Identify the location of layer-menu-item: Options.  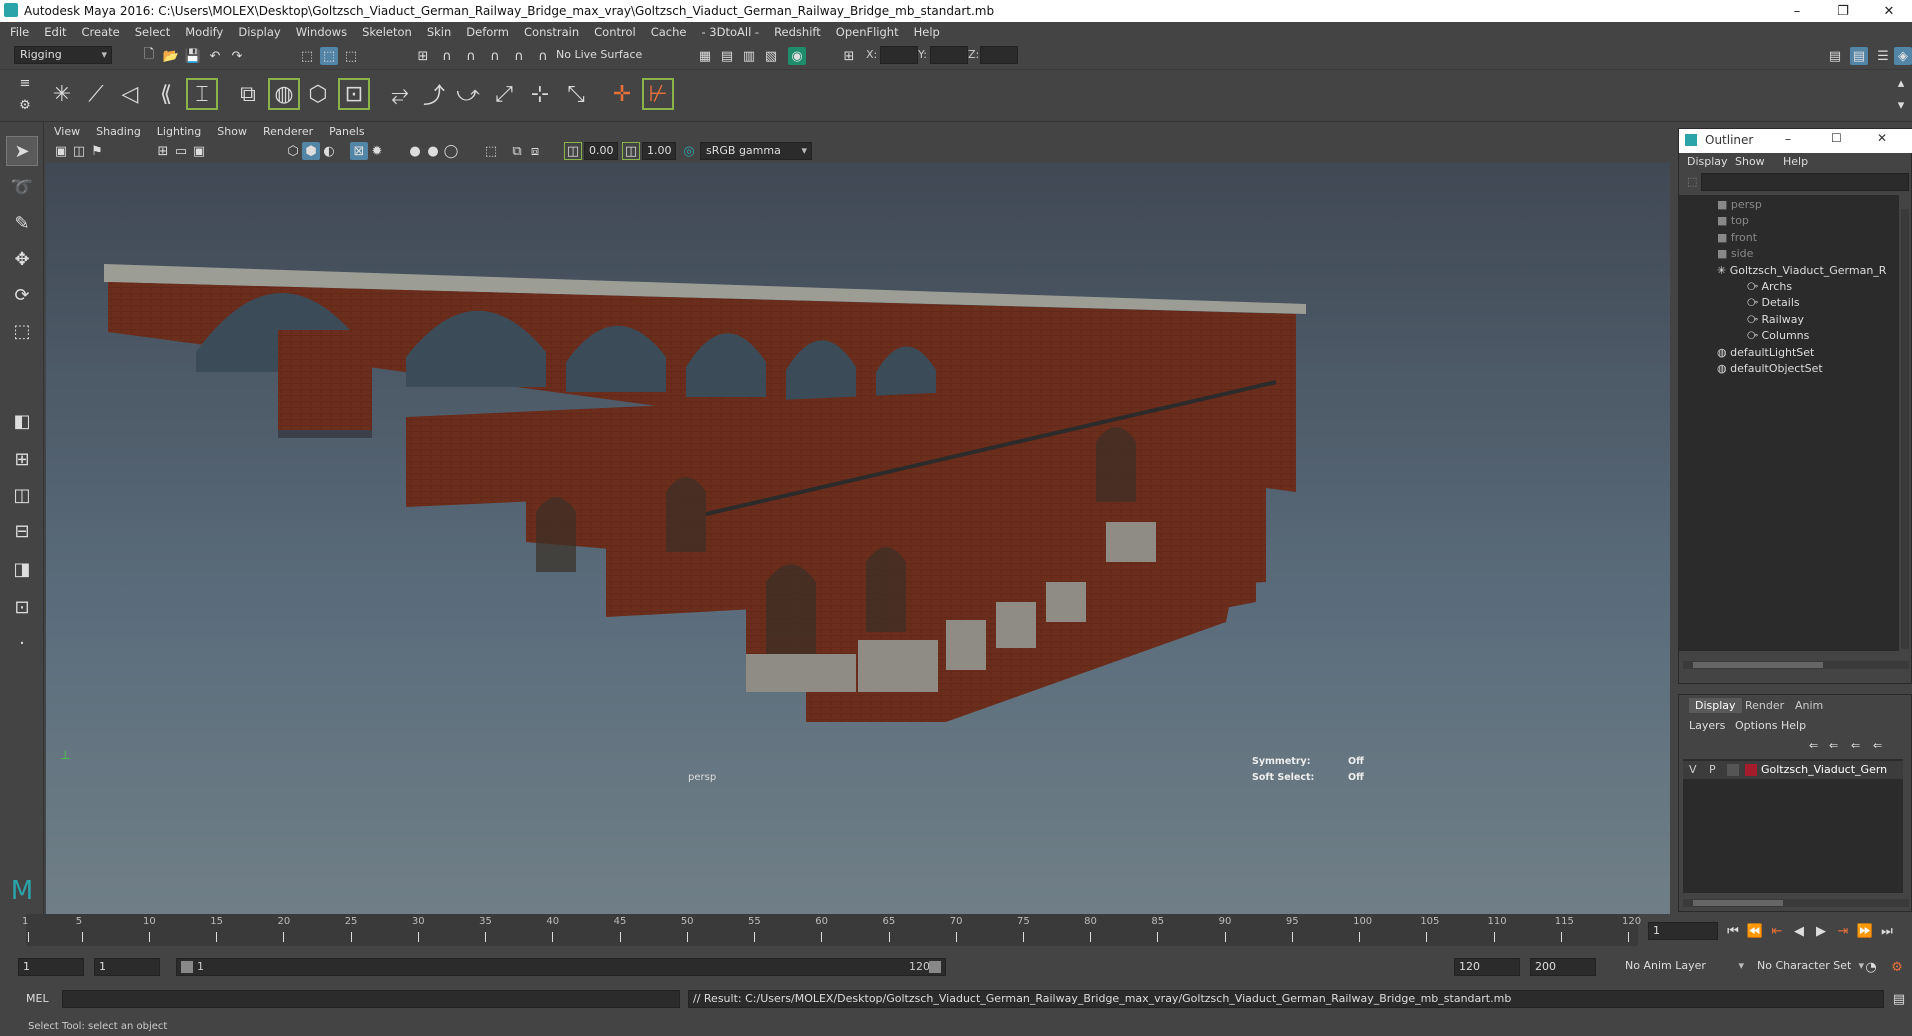
(1756, 725).